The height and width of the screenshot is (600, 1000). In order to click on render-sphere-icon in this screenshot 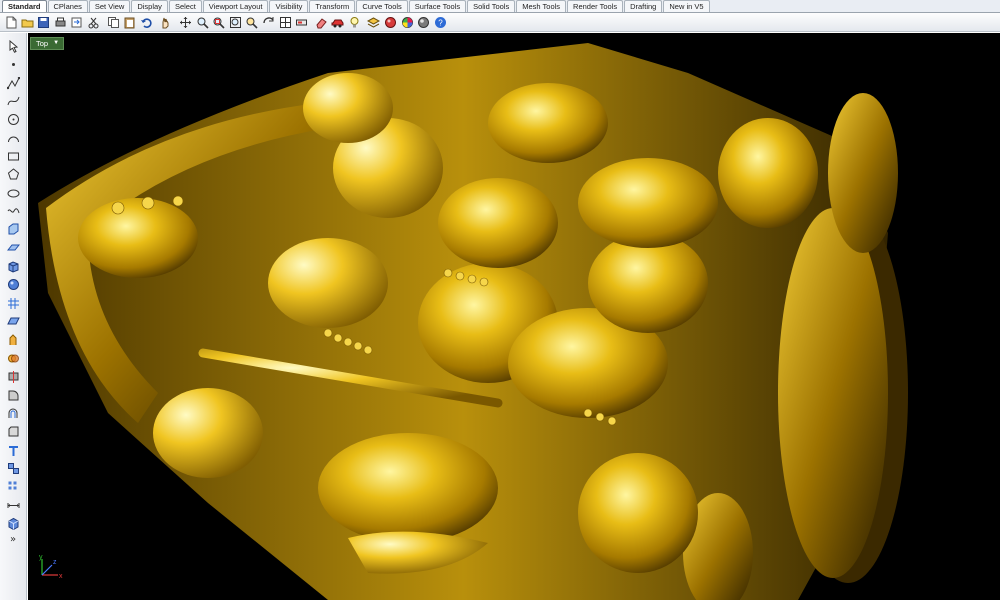, I will do `click(390, 22)`.